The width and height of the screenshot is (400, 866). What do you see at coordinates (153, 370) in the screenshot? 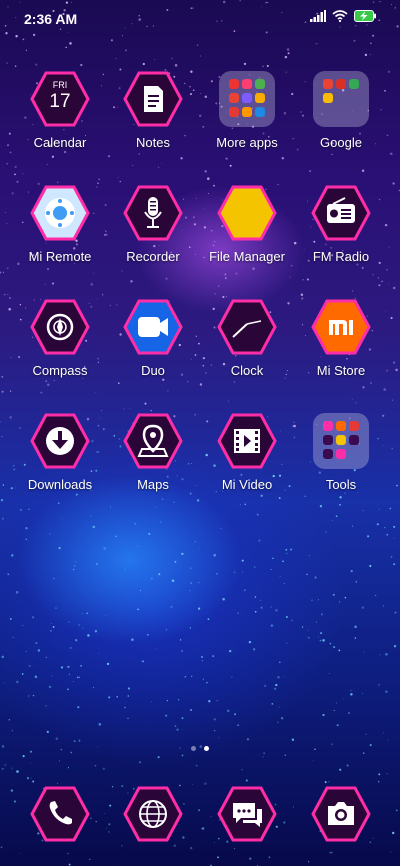
I see `app-label: Duo` at bounding box center [153, 370].